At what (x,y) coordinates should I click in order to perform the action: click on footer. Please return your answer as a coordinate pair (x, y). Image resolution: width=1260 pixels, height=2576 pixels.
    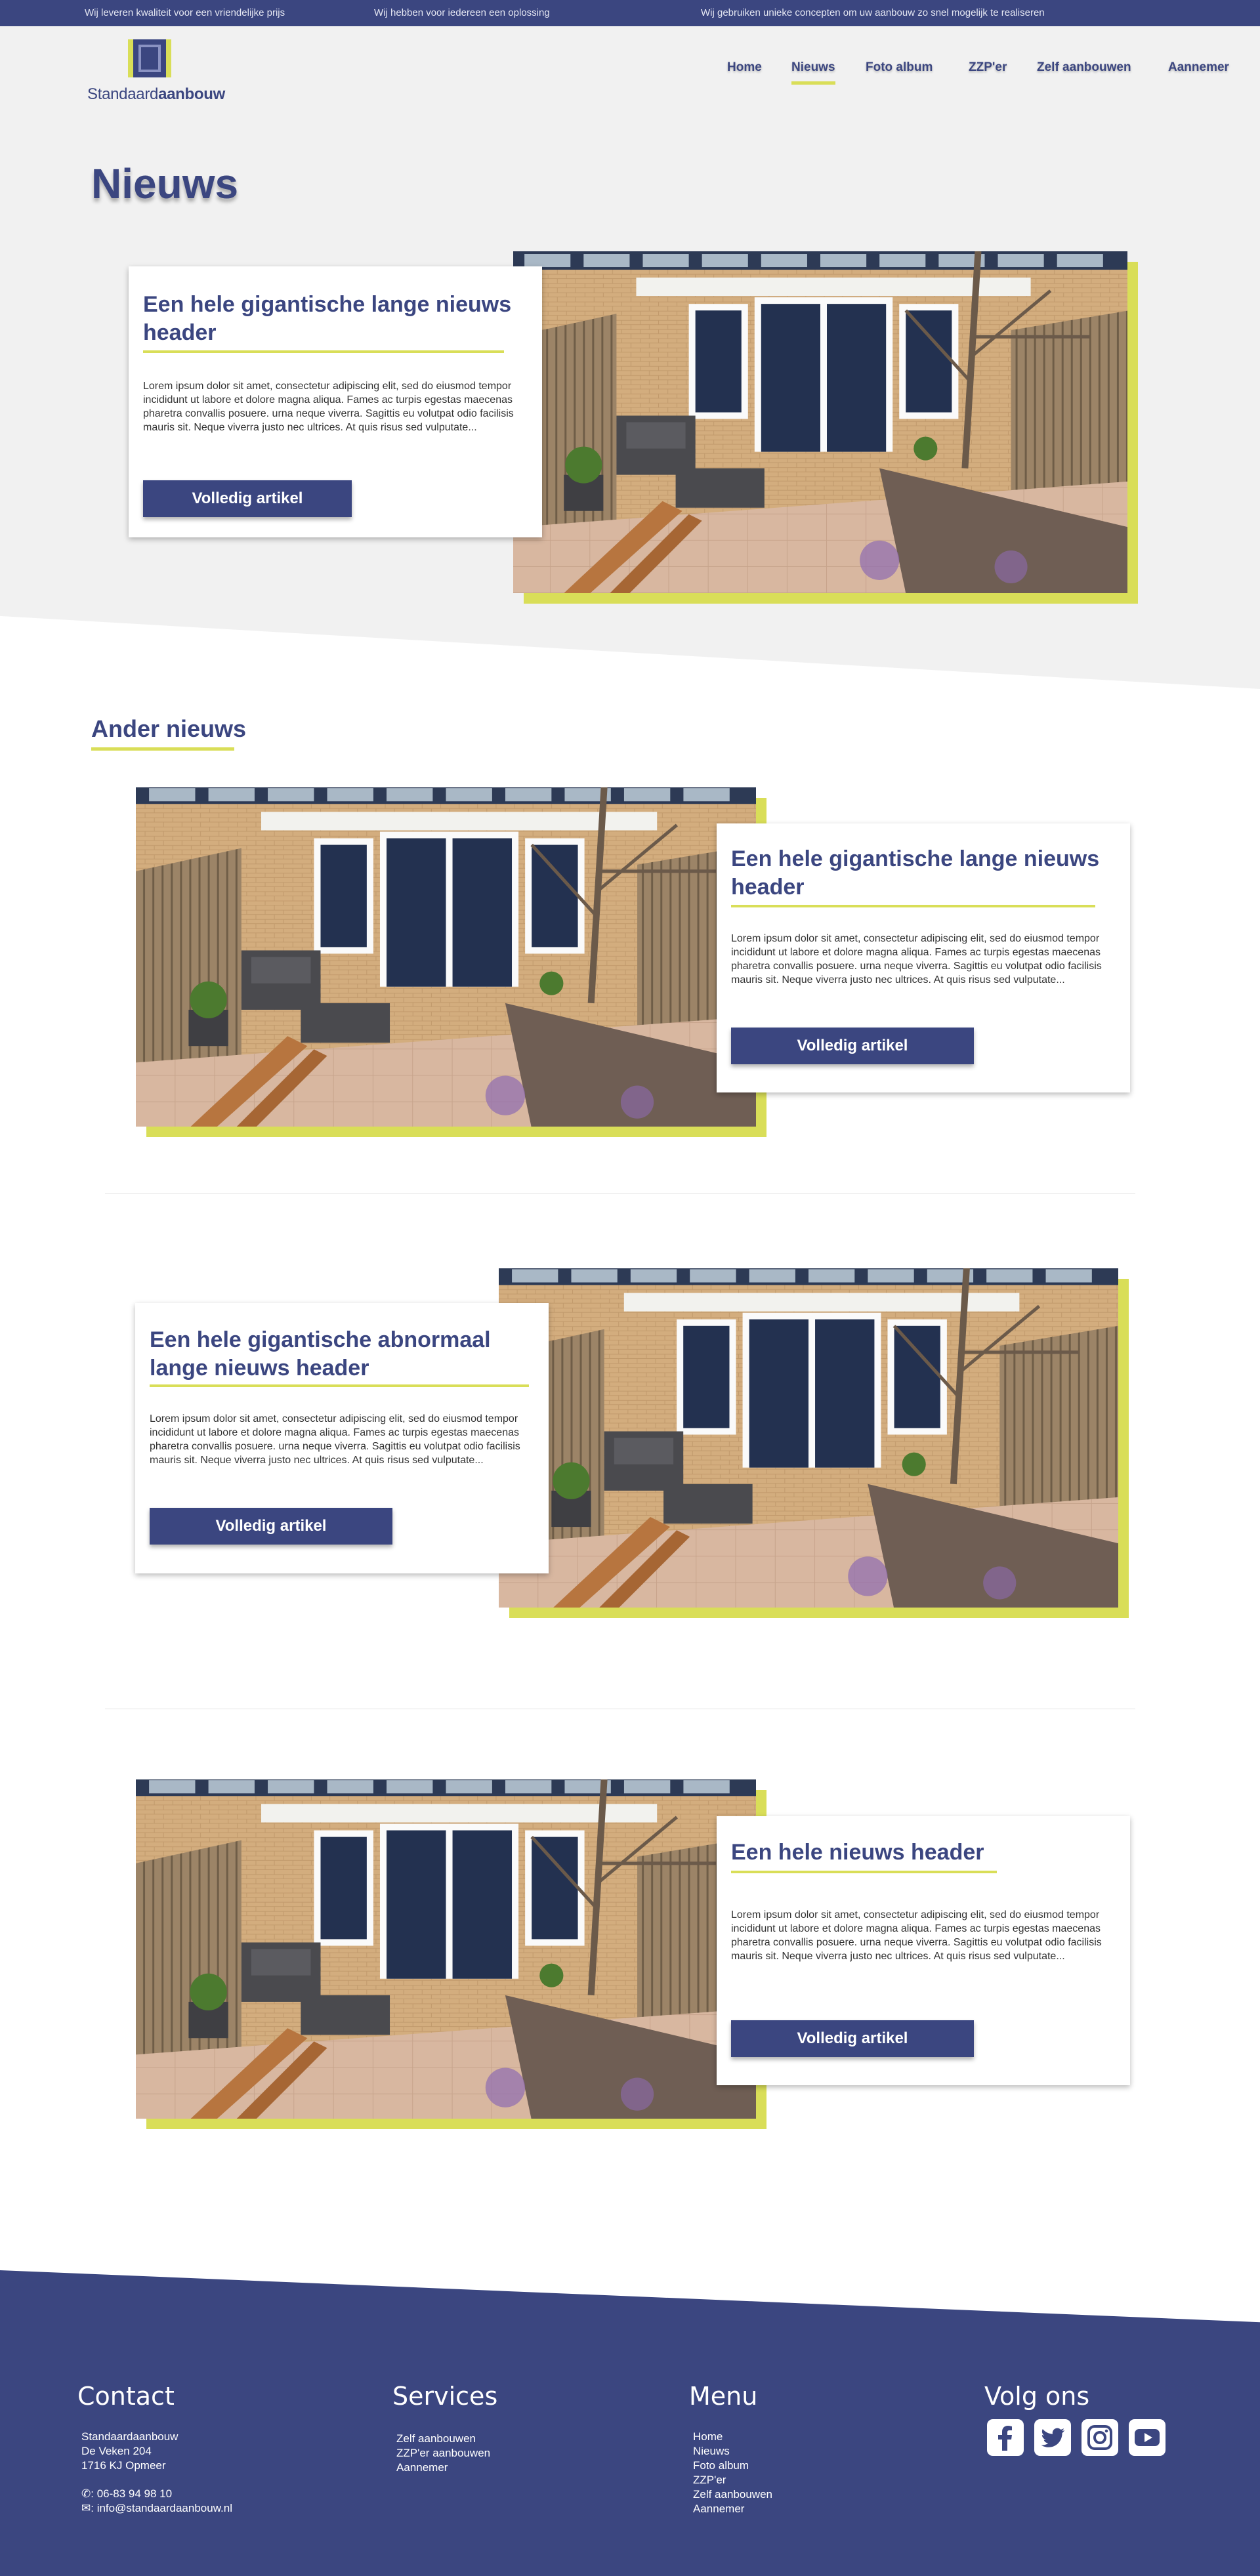
    Looking at the image, I should click on (630, 2423).